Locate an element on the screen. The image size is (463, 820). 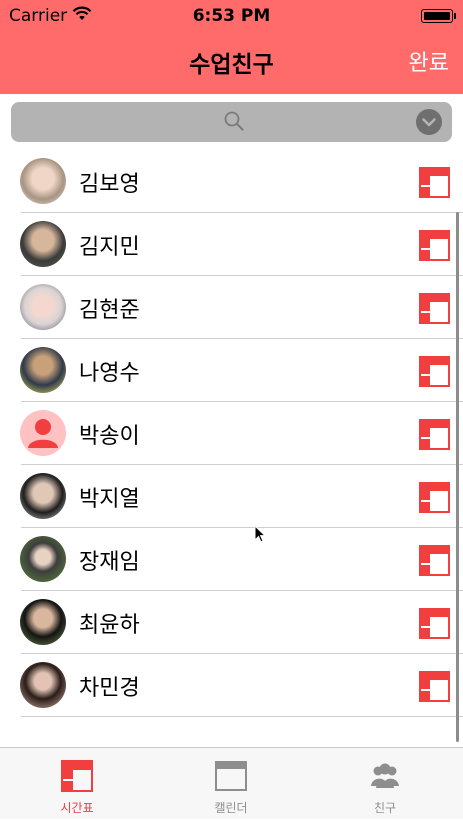
tab-calendar: 캘린더 is located at coordinates (231, 784).